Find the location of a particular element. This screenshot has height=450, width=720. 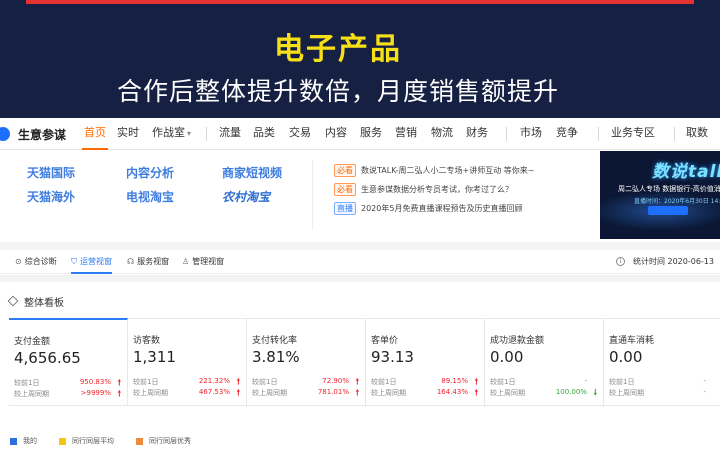

legend: 我的 同行同层平均 同行同层优秀 is located at coordinates (111, 441).